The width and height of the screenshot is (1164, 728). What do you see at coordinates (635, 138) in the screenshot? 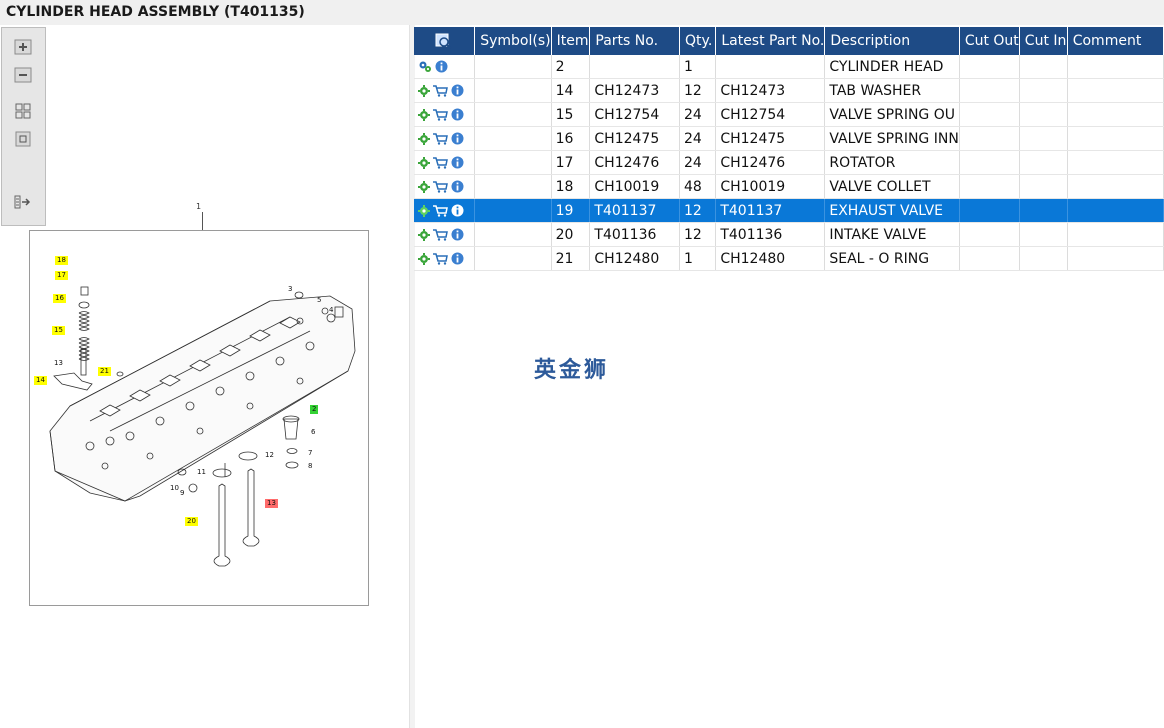
I see `cell-parts-no: CH12475` at bounding box center [635, 138].